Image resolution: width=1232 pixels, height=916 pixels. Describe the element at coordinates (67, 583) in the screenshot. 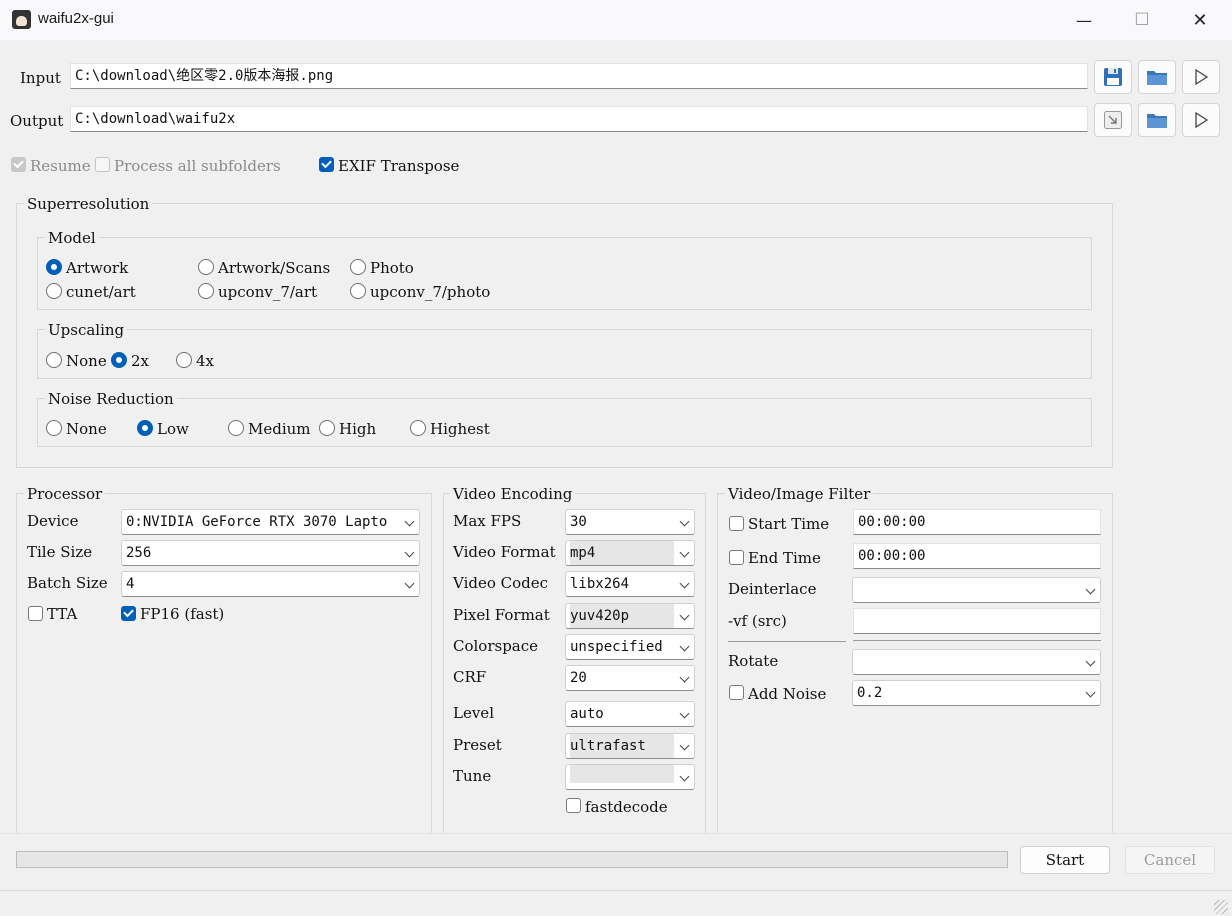

I see `batch-size-label: Batch Size` at that location.